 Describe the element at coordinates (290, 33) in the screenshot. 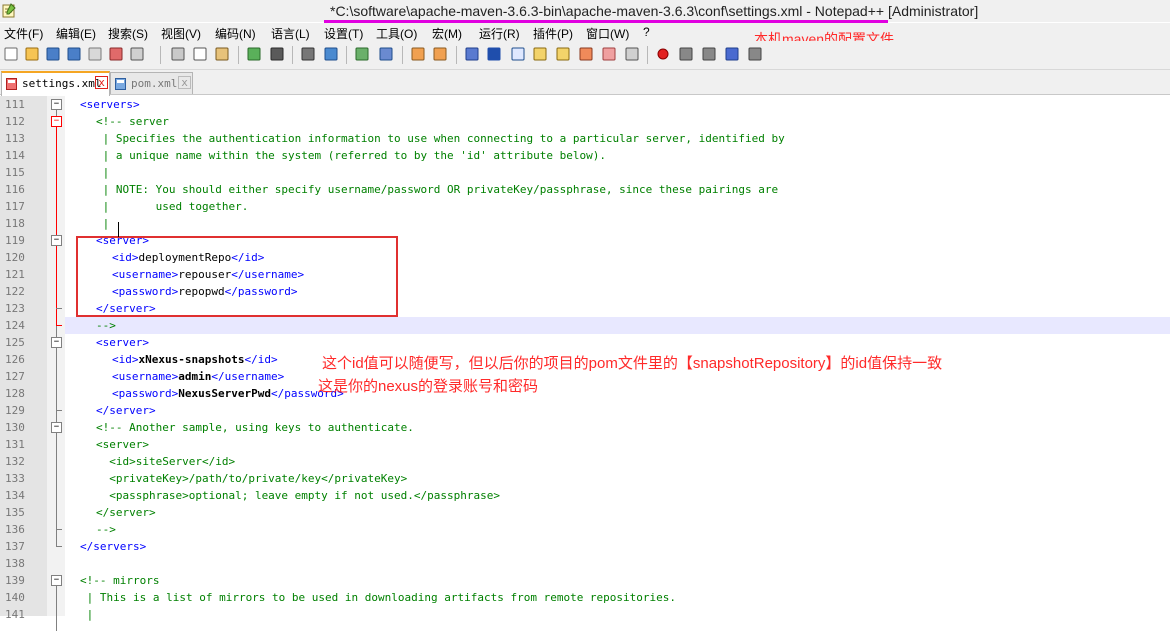

I see `menu-item-5: 语言(L)` at that location.